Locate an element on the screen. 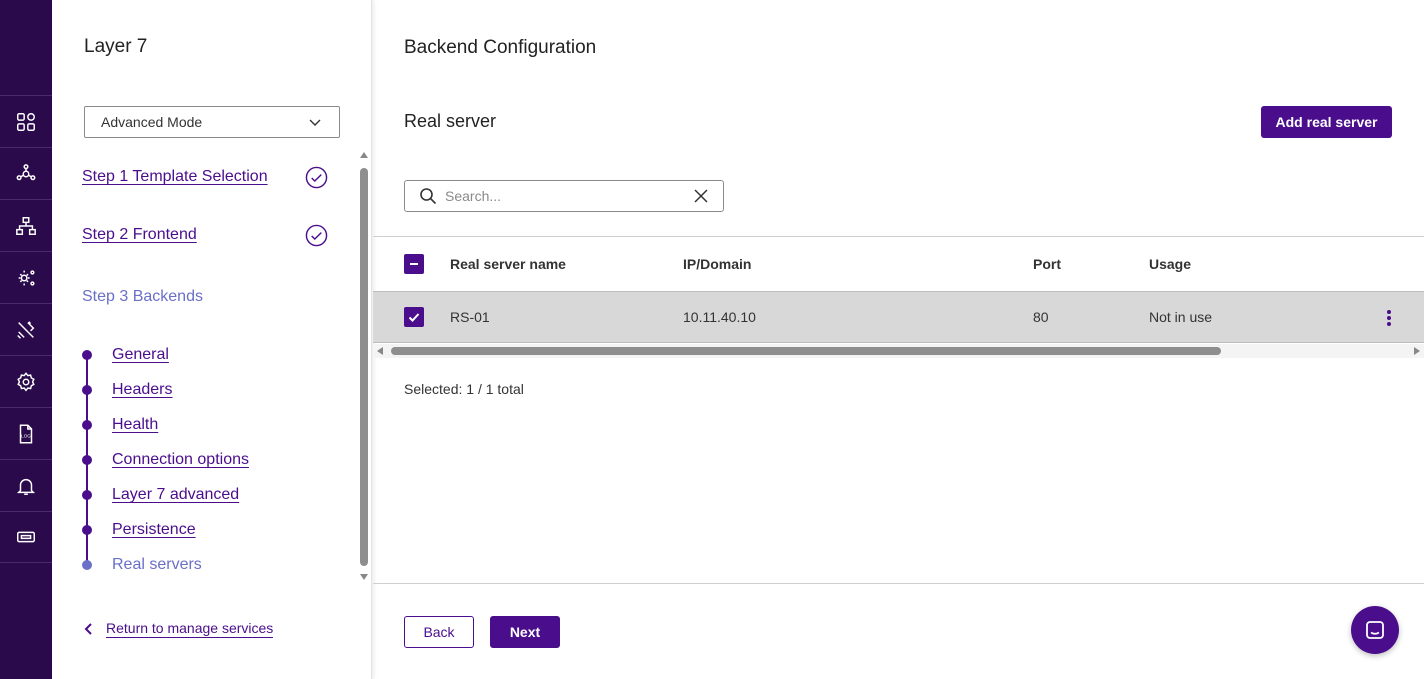 The width and height of the screenshot is (1424, 679). substep-label: General is located at coordinates (140, 354).